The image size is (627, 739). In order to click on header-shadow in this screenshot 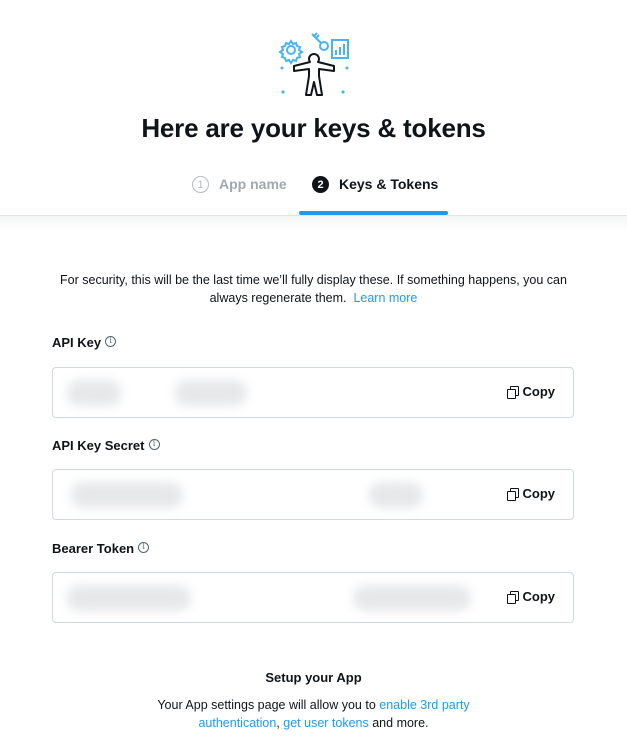, I will do `click(313, 223)`.